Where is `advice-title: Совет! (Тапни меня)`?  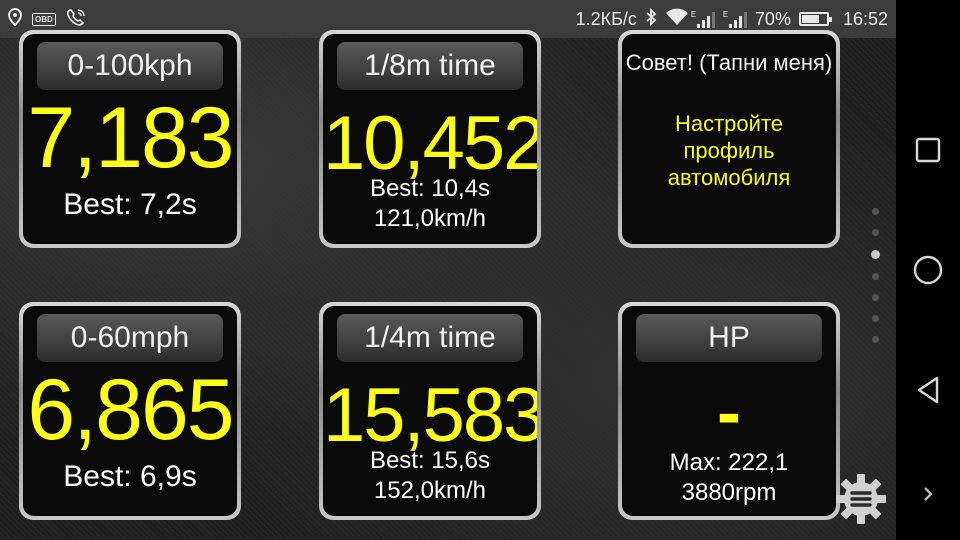 advice-title: Совет! (Тапни меня) is located at coordinates (729, 62).